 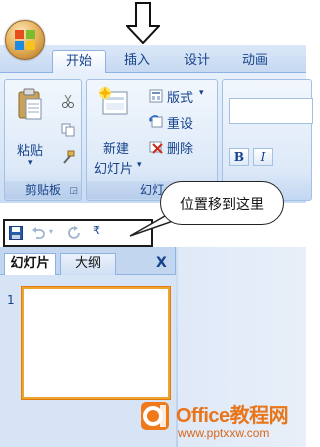 What do you see at coordinates (113, 167) in the screenshot?
I see `new-slide-label-2: 幻灯片` at bounding box center [113, 167].